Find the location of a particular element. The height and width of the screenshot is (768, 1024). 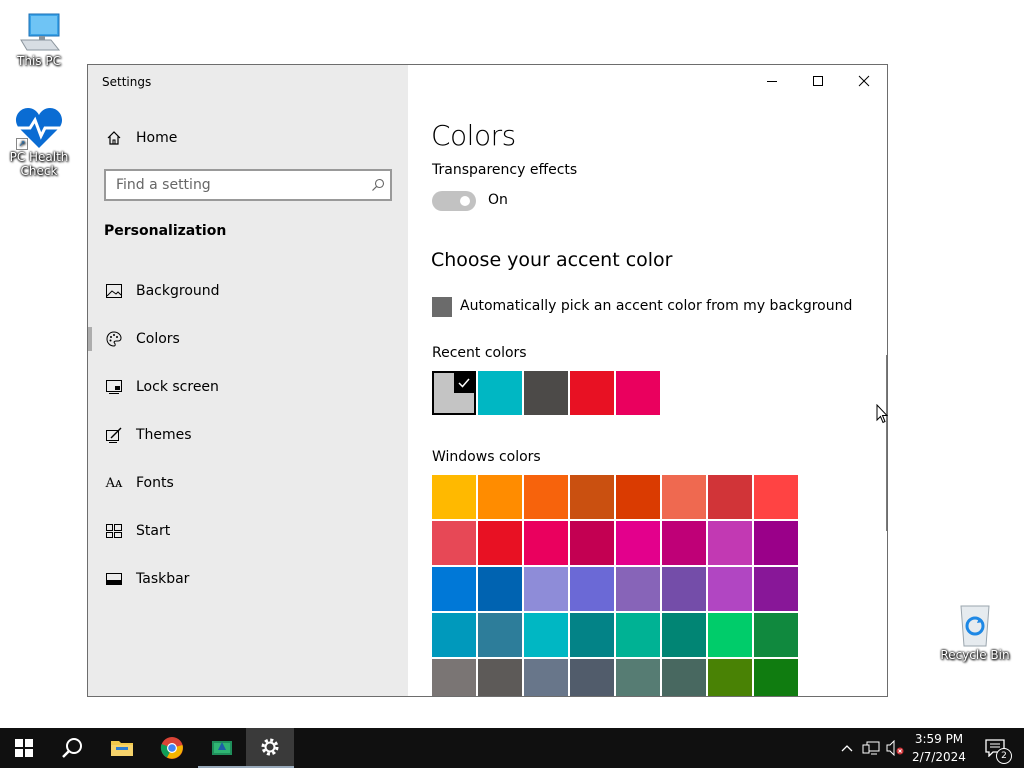

sidebar-item-background: Background is located at coordinates (248, 291).